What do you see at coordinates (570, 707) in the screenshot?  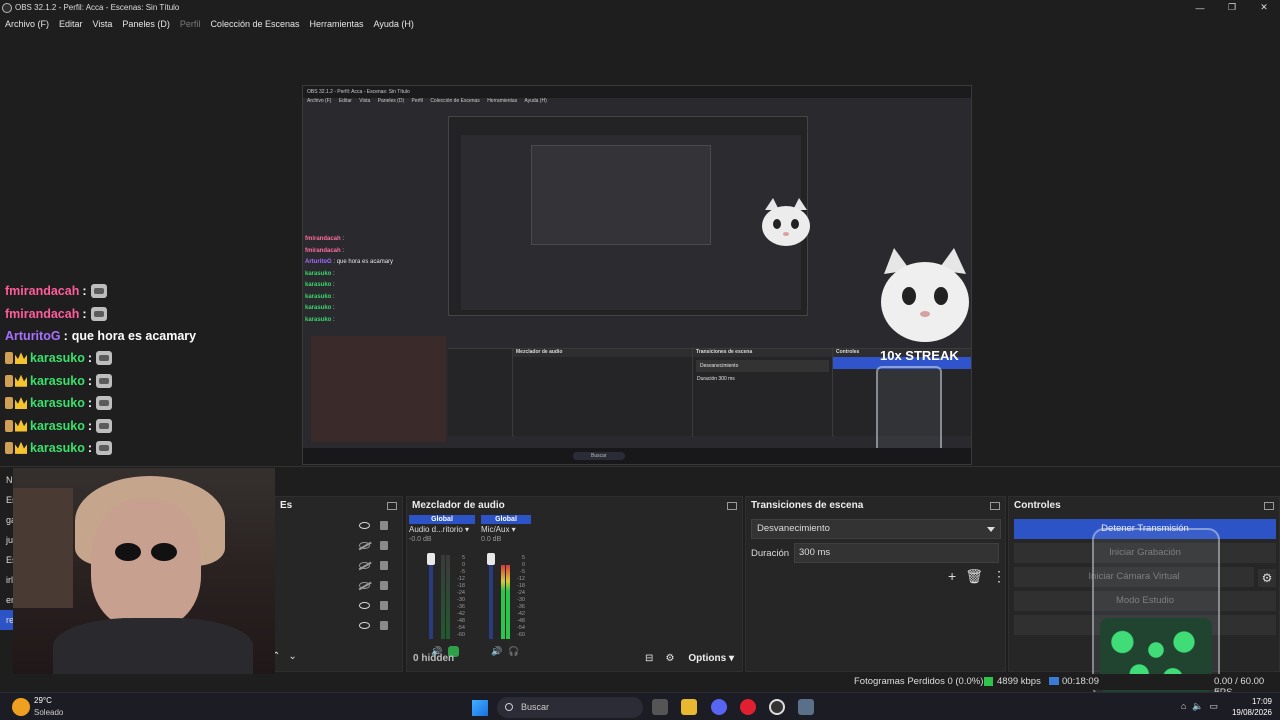 I see `taskbar-search: Buscar` at bounding box center [570, 707].